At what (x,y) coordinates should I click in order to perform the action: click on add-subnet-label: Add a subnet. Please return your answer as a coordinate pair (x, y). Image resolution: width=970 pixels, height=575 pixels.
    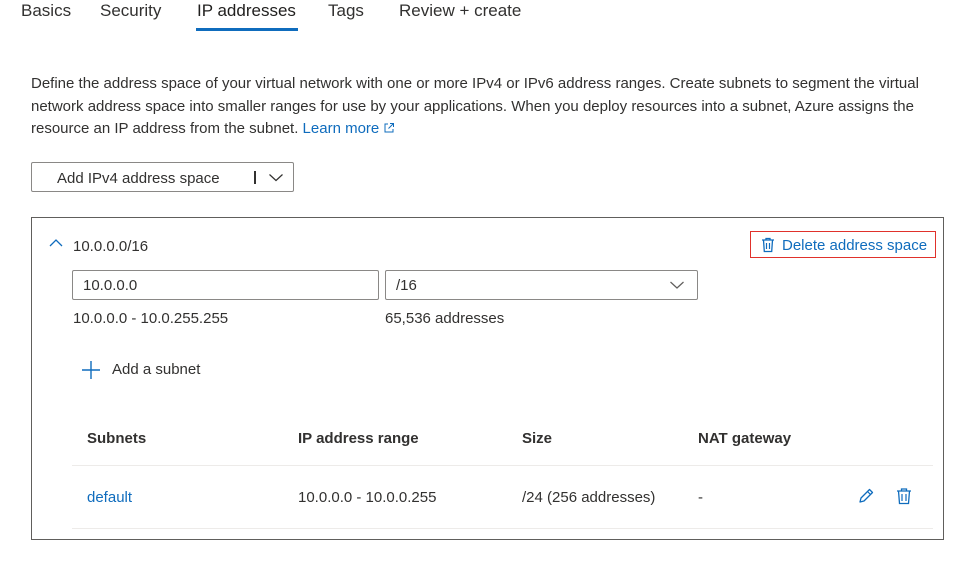
    Looking at the image, I should click on (156, 369).